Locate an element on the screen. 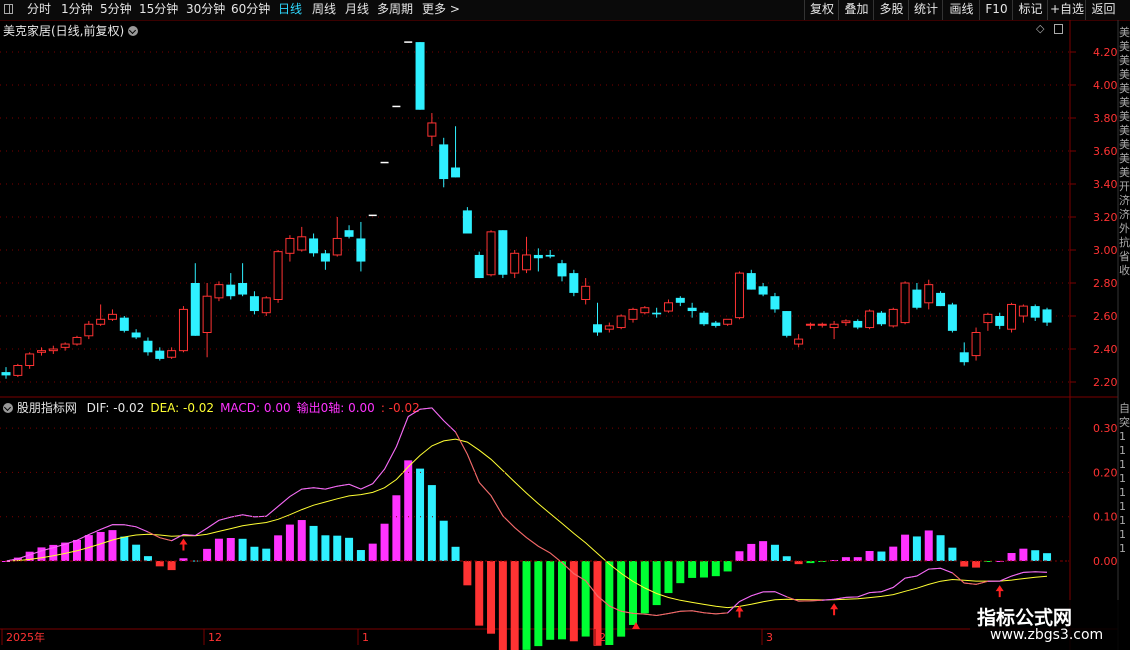 The height and width of the screenshot is (650, 1130). side-label-8: 美 is located at coordinates (1124, 144).